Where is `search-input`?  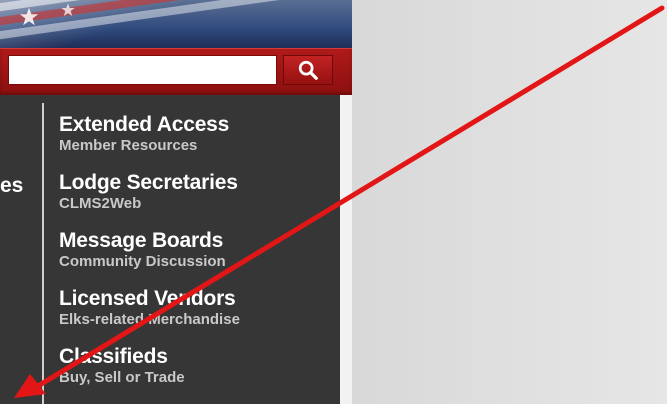 search-input is located at coordinates (142, 70).